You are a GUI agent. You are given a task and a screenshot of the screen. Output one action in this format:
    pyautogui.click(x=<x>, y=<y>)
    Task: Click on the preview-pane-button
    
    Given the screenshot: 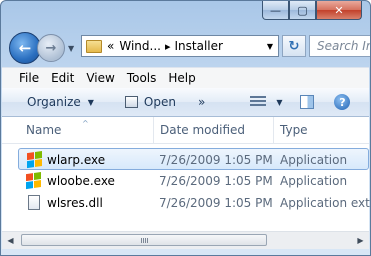 What is the action you would take?
    pyautogui.click(x=307, y=102)
    